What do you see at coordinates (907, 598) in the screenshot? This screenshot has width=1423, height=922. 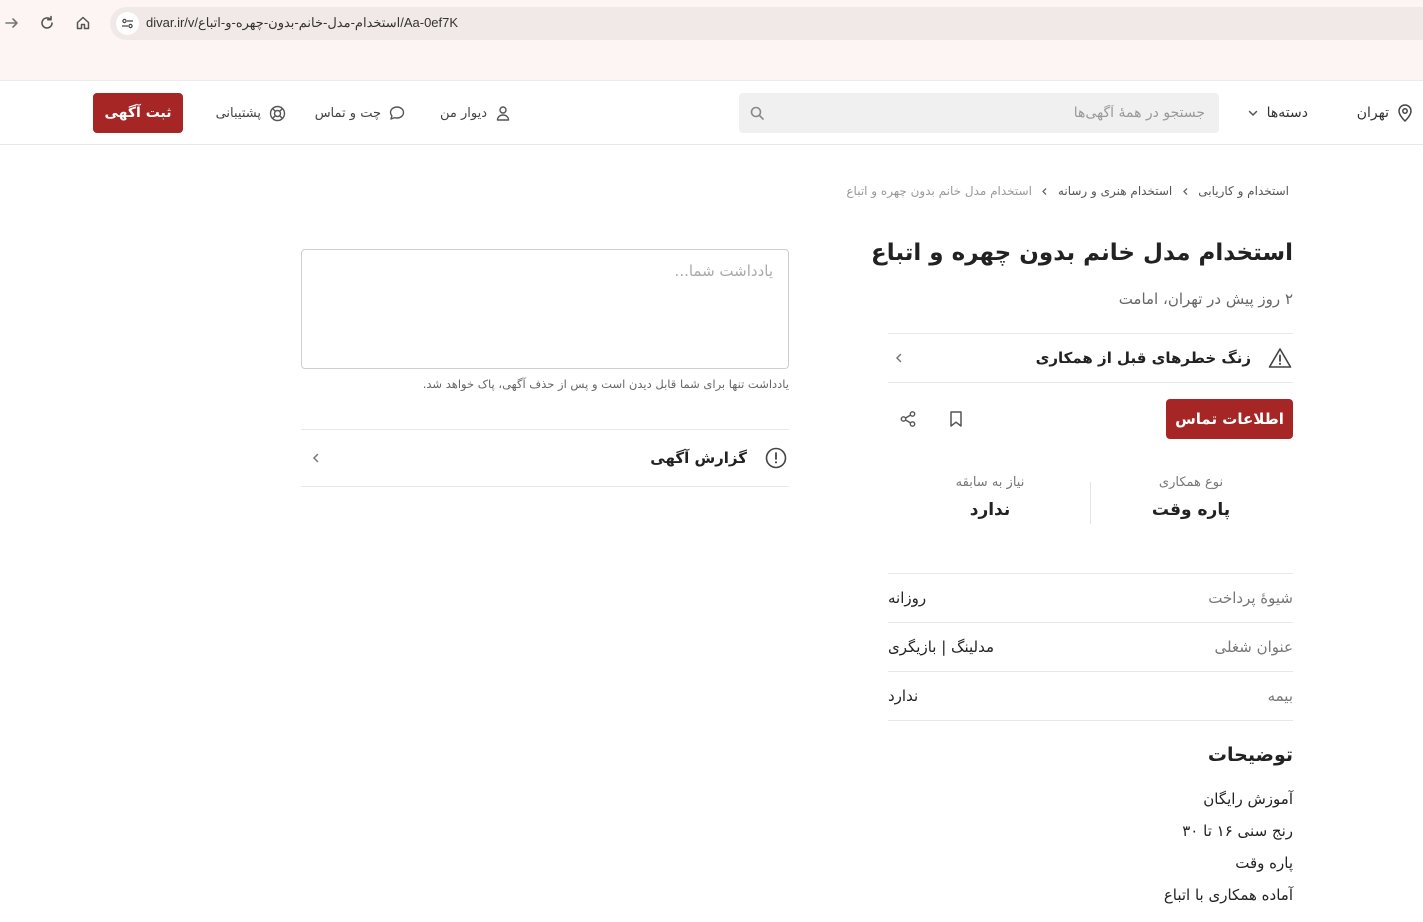 I see `attribute-value: روزانه` at bounding box center [907, 598].